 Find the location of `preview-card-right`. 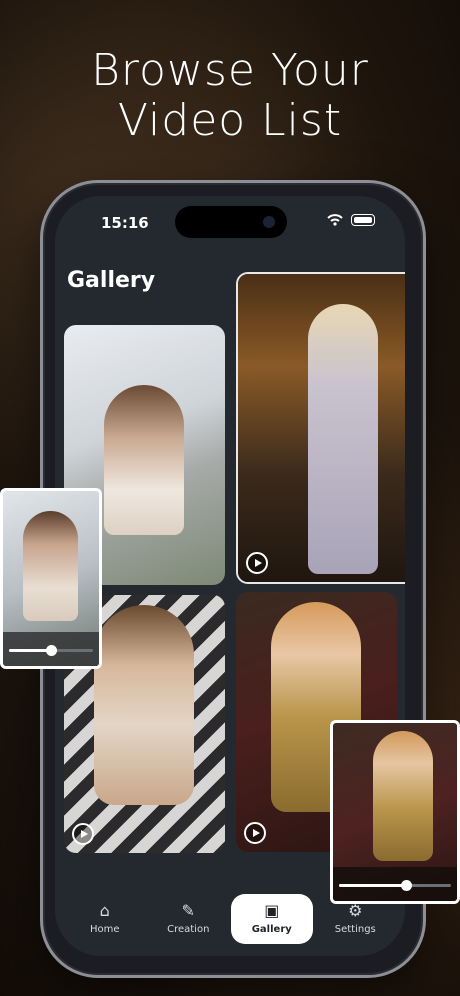

preview-card-right is located at coordinates (395, 812).